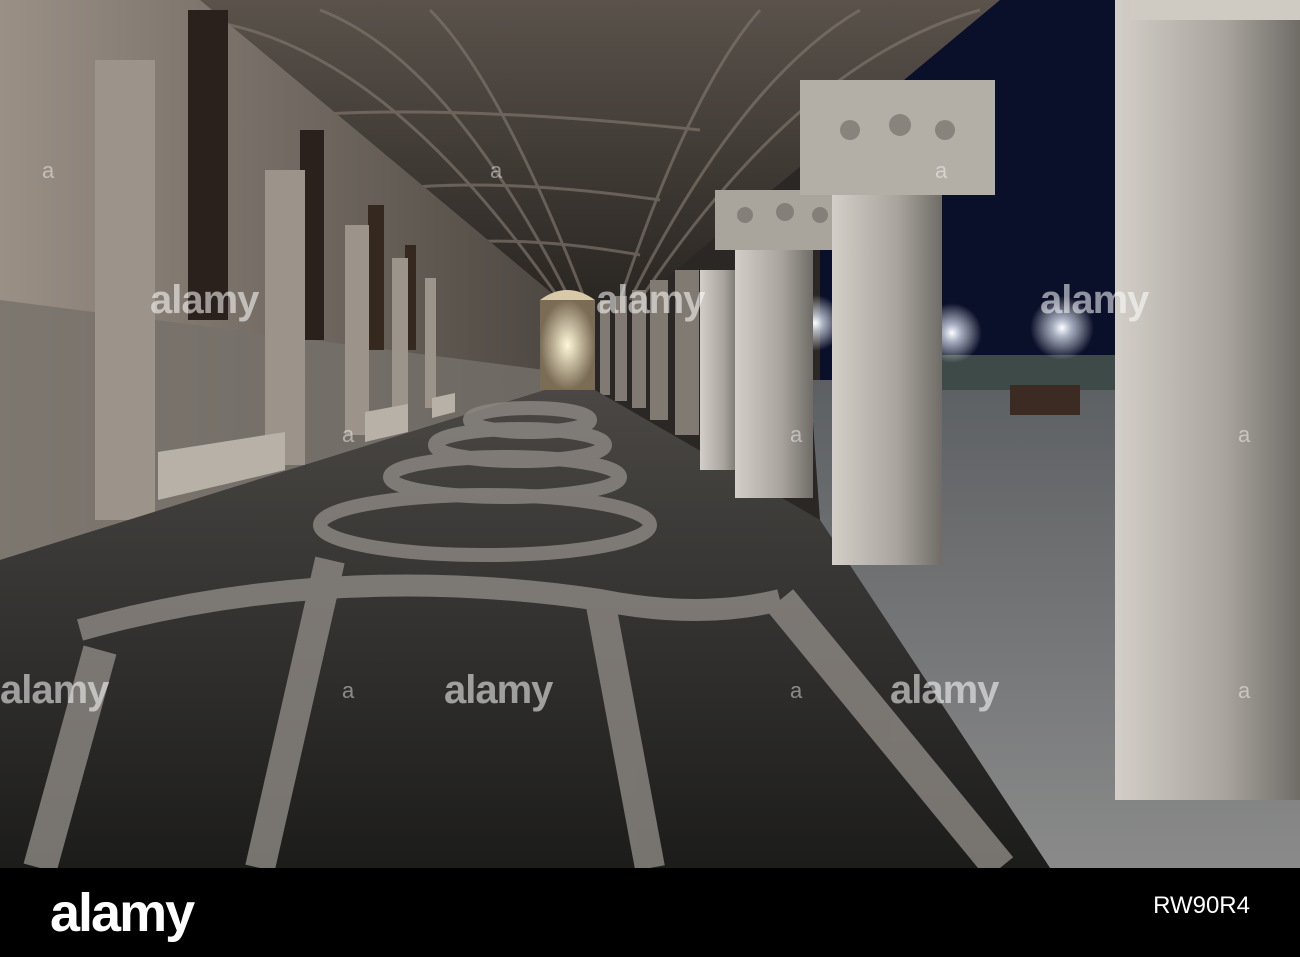  What do you see at coordinates (567, 345) in the screenshot?
I see `far-archway` at bounding box center [567, 345].